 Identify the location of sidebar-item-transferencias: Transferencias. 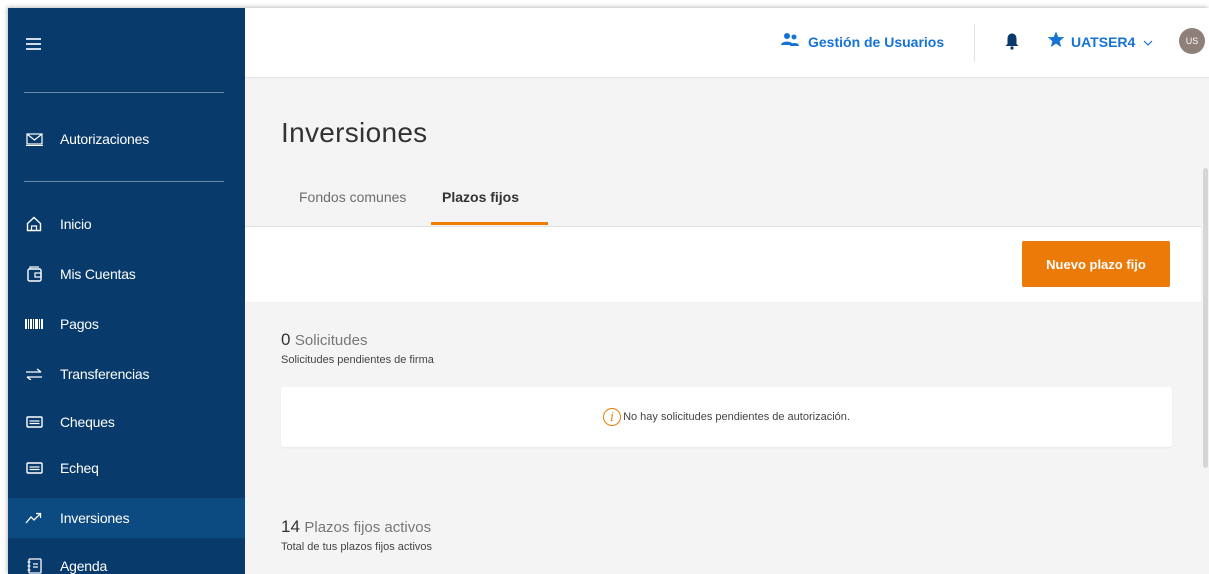
(126, 374).